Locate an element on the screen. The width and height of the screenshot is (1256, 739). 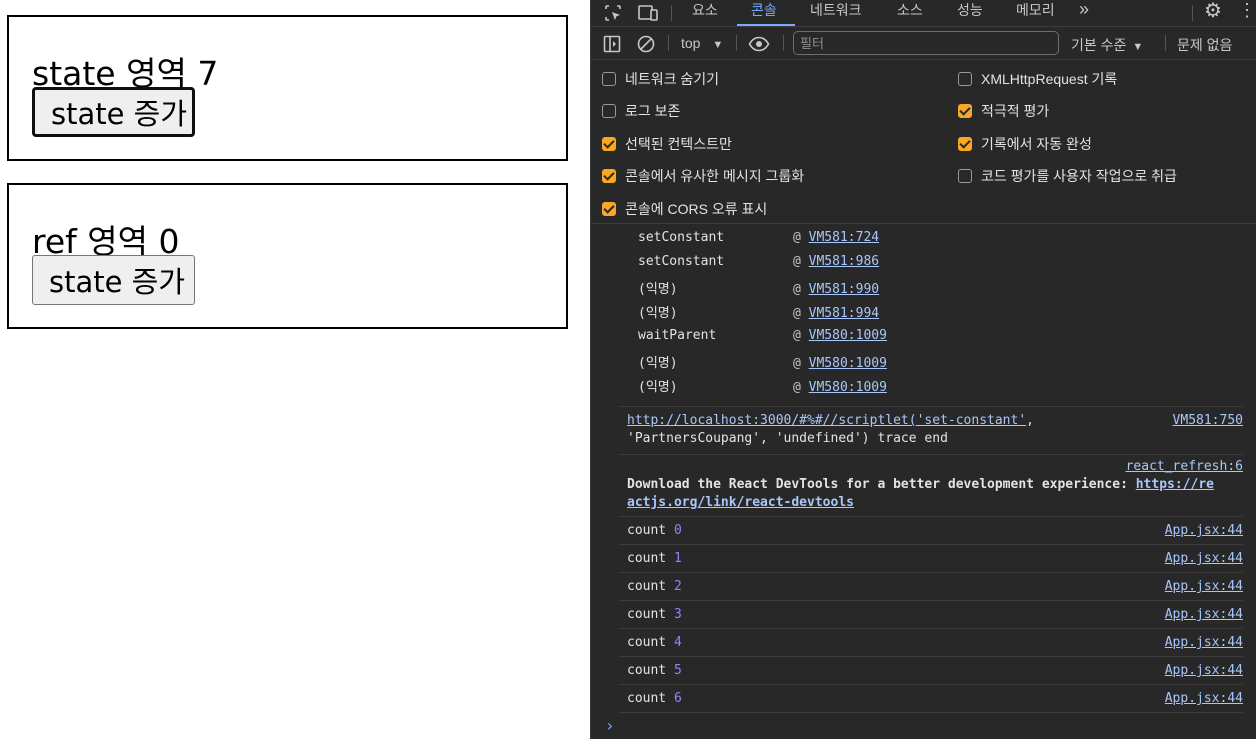
stack-source-link: VM581:994 is located at coordinates (844, 313).